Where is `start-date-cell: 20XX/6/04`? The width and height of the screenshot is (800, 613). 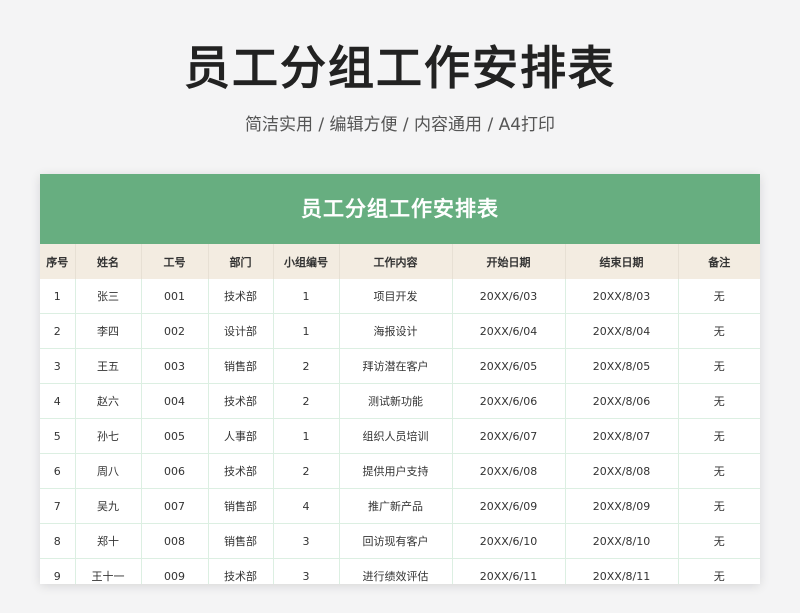 start-date-cell: 20XX/6/04 is located at coordinates (509, 331).